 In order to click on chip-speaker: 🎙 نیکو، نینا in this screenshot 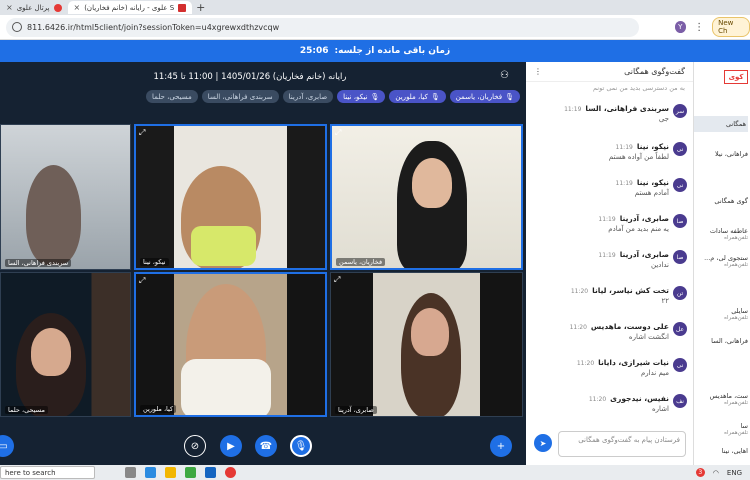, I will do `click(361, 96)`.